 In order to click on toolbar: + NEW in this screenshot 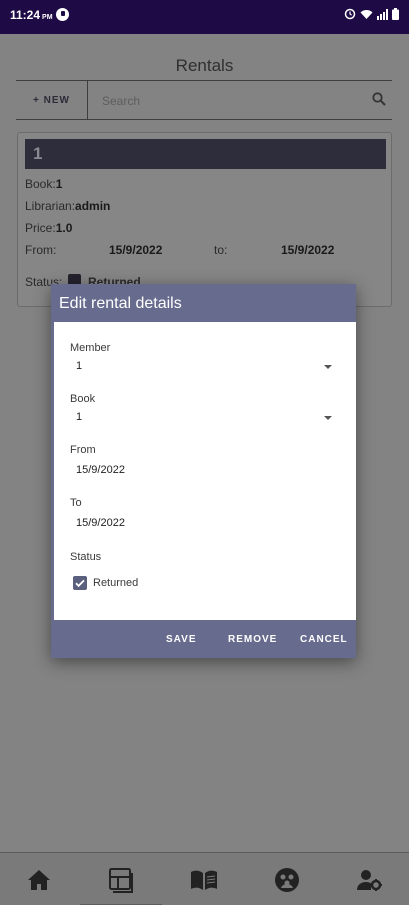, I will do `click(204, 100)`.